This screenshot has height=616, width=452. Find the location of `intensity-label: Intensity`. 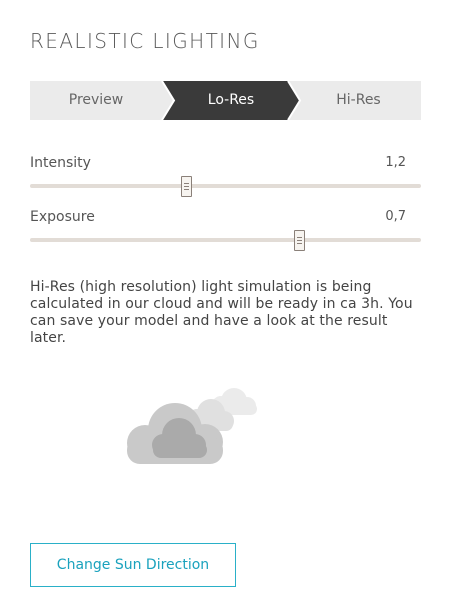

intensity-label: Intensity is located at coordinates (60, 163).